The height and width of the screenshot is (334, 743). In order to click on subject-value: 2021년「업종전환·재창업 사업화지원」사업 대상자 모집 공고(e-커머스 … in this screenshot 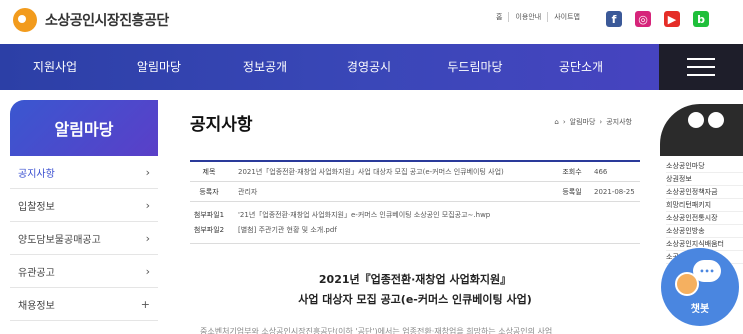, I will do `click(371, 171)`.